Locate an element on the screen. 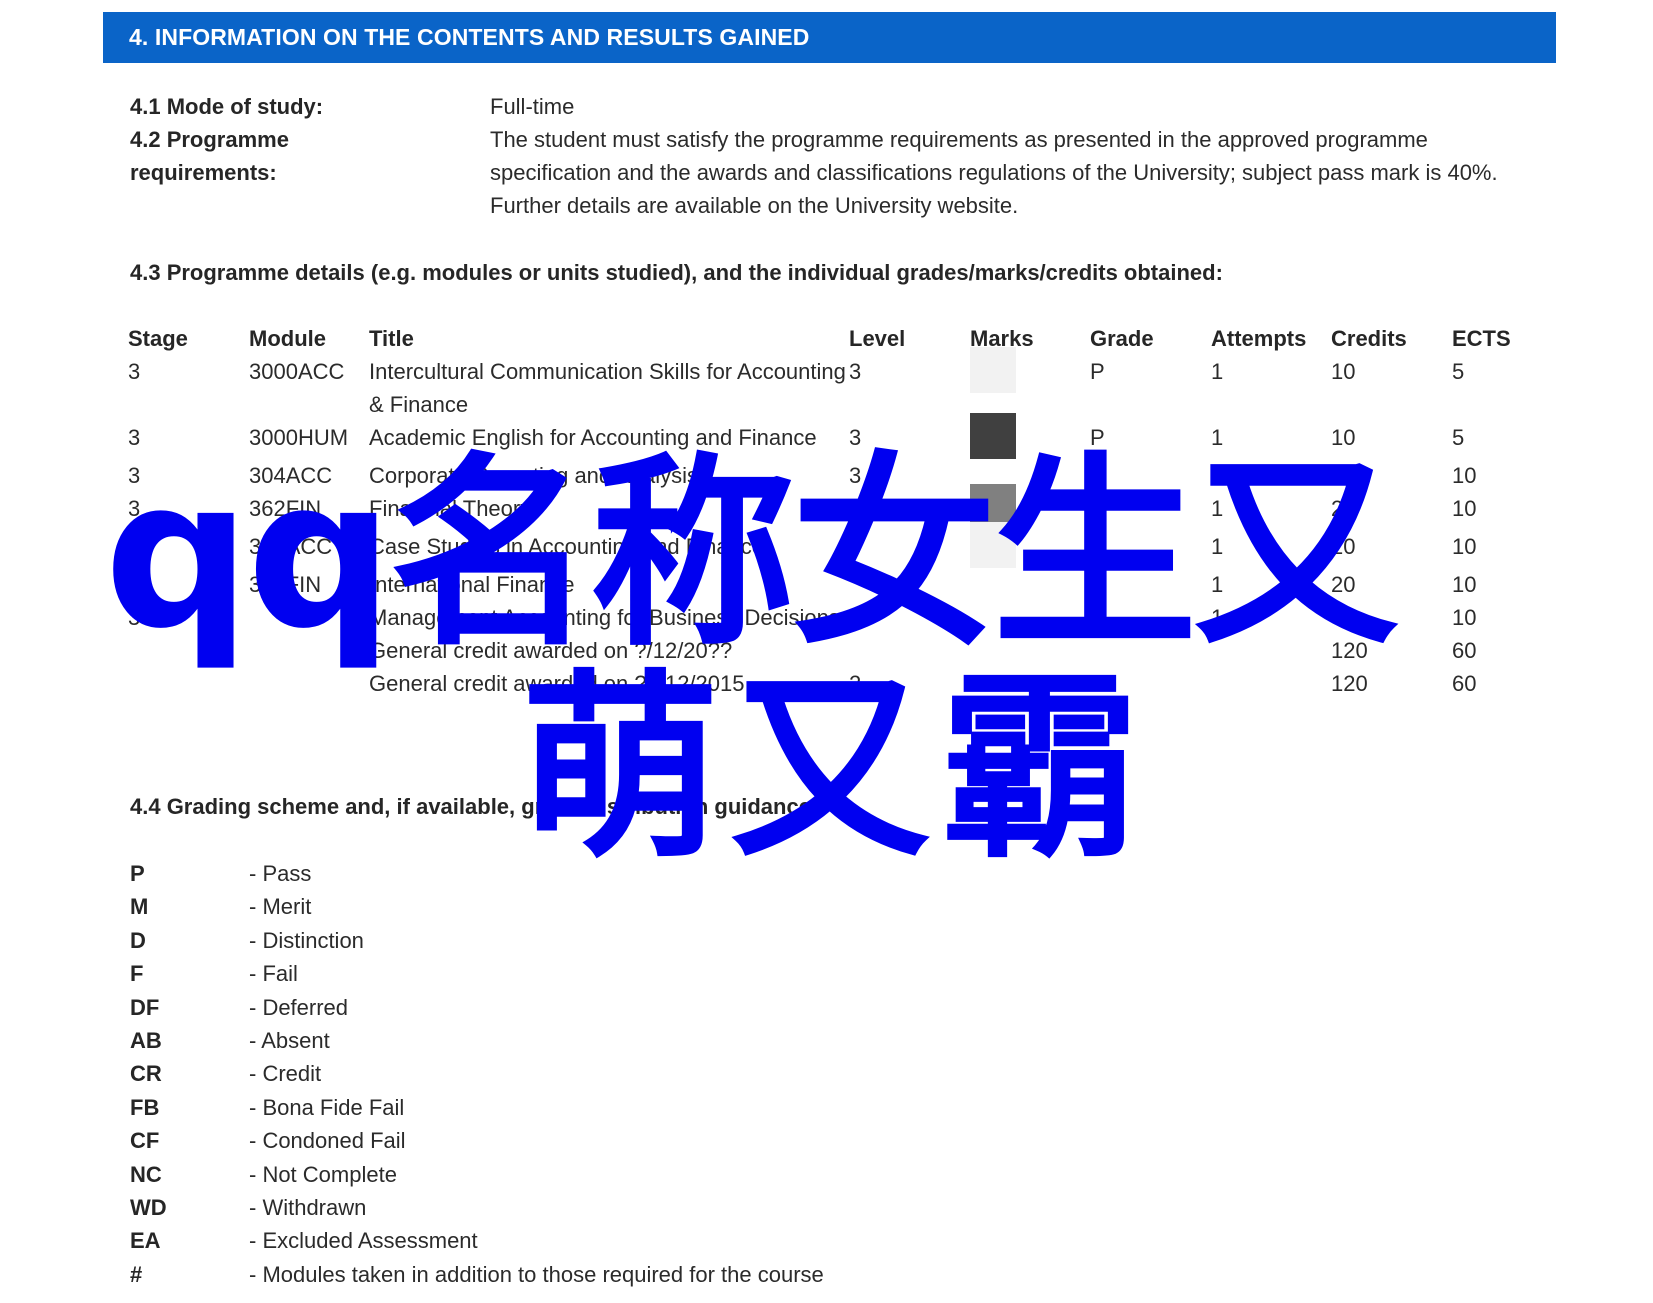 This screenshot has height=1303, width=1653. cell-title: Case Studies in Accounting and Finance is located at coordinates (567, 546).